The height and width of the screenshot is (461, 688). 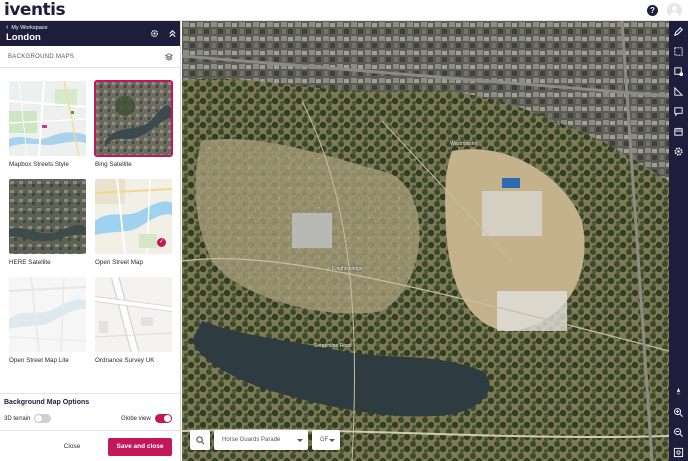 I want to click on map-option-label: Open Street Map Lite, so click(x=39, y=360).